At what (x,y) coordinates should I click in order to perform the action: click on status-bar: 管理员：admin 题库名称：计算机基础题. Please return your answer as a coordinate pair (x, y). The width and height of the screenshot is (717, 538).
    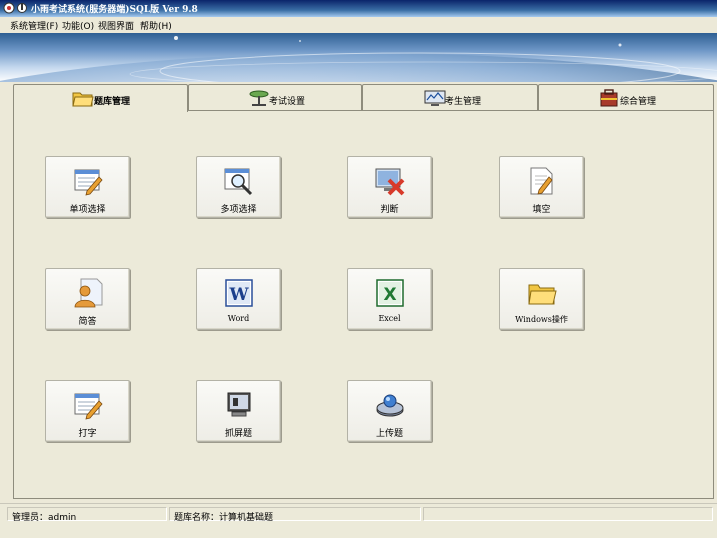
    Looking at the image, I should click on (358, 513).